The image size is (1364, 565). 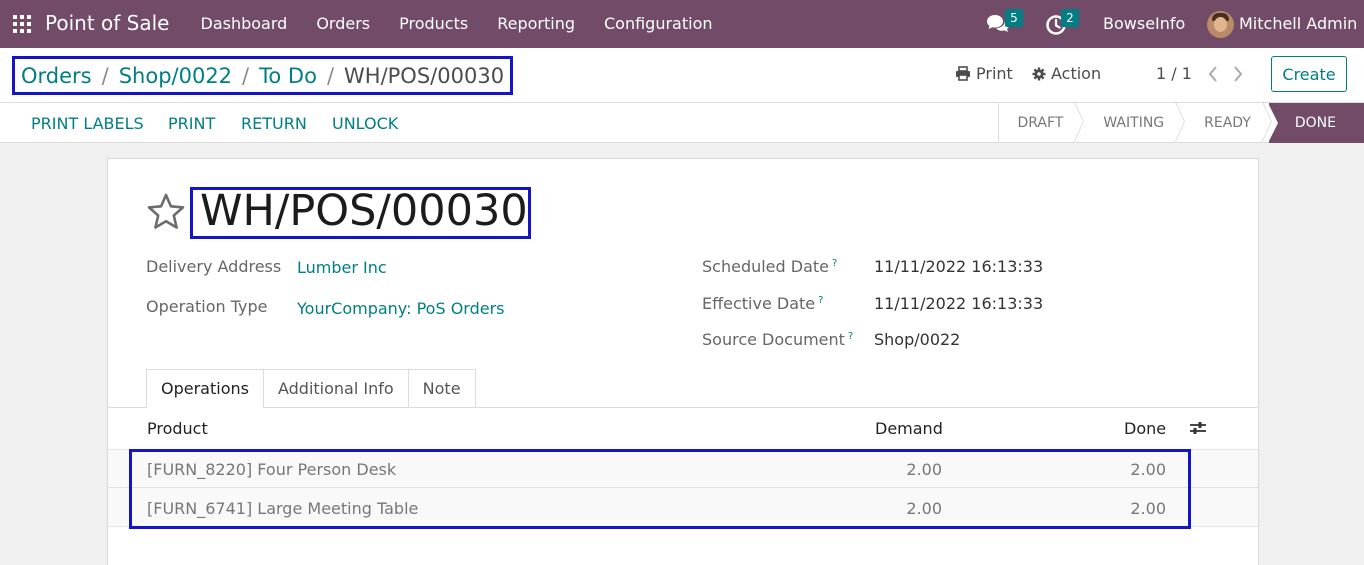 What do you see at coordinates (1076, 73) in the screenshot?
I see `action-label: Action` at bounding box center [1076, 73].